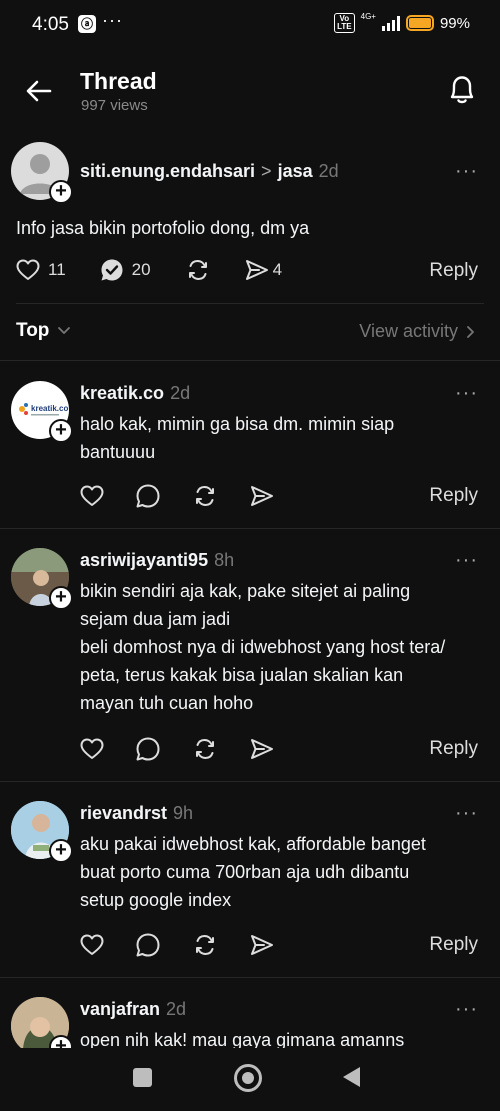 The height and width of the screenshot is (1111, 500). Describe the element at coordinates (466, 1009) in the screenshot. I see `more-options-icon: ···` at that location.